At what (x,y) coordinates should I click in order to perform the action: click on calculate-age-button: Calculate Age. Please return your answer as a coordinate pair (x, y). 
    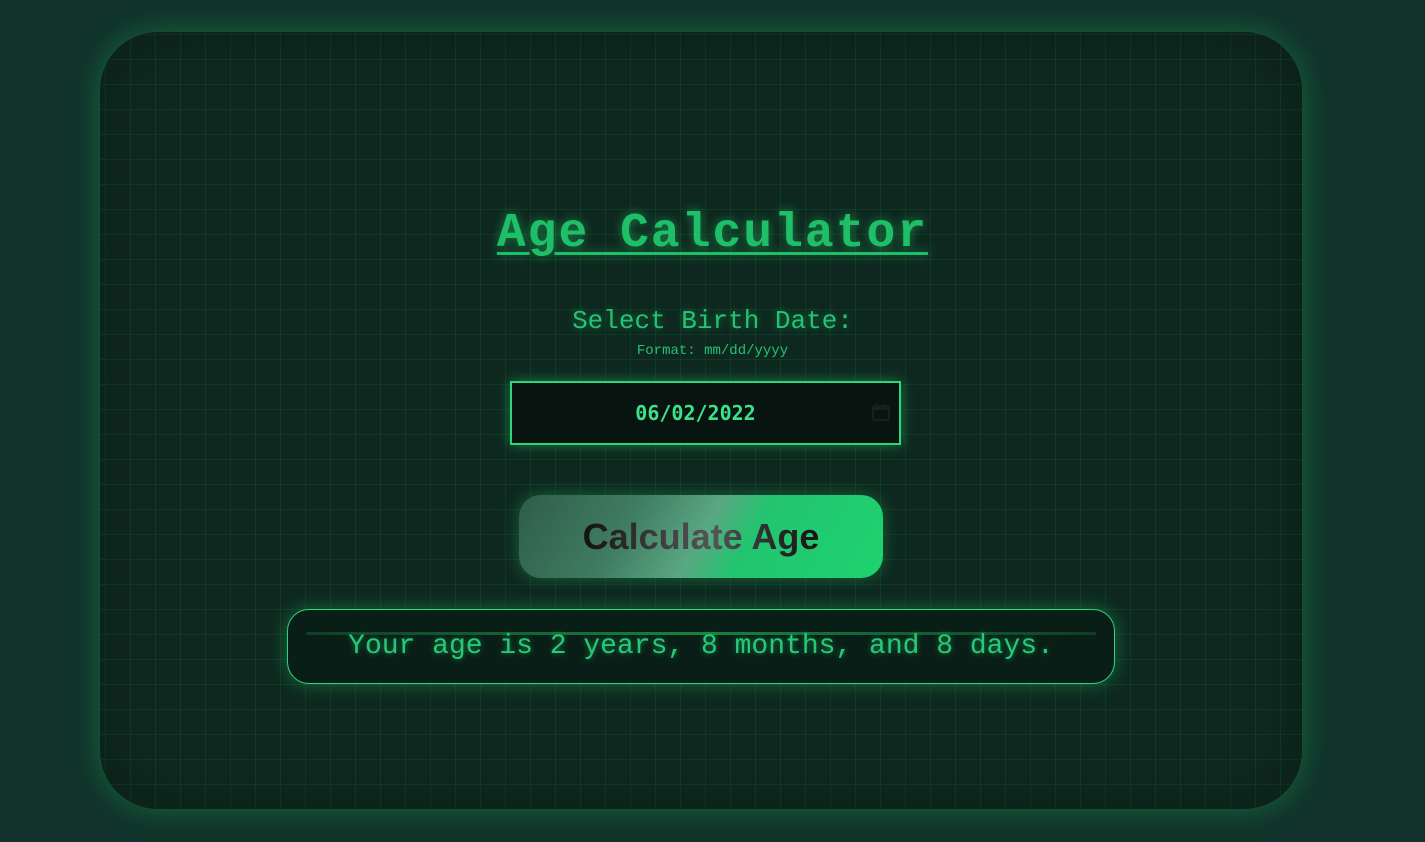
    Looking at the image, I should click on (701, 536).